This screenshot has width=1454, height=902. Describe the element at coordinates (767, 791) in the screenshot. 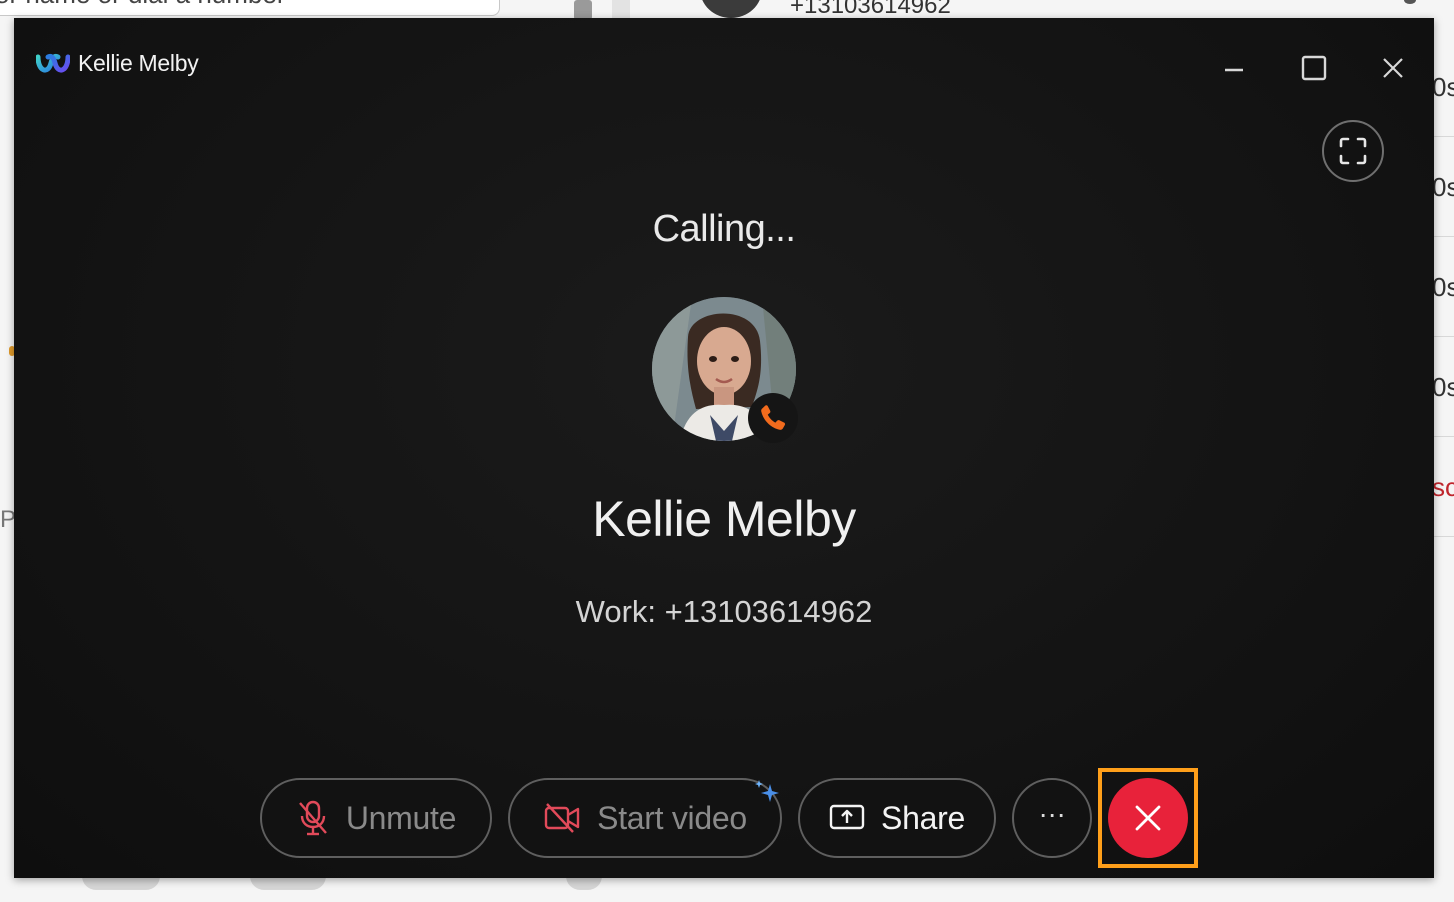

I see `sparkle-icon` at that location.